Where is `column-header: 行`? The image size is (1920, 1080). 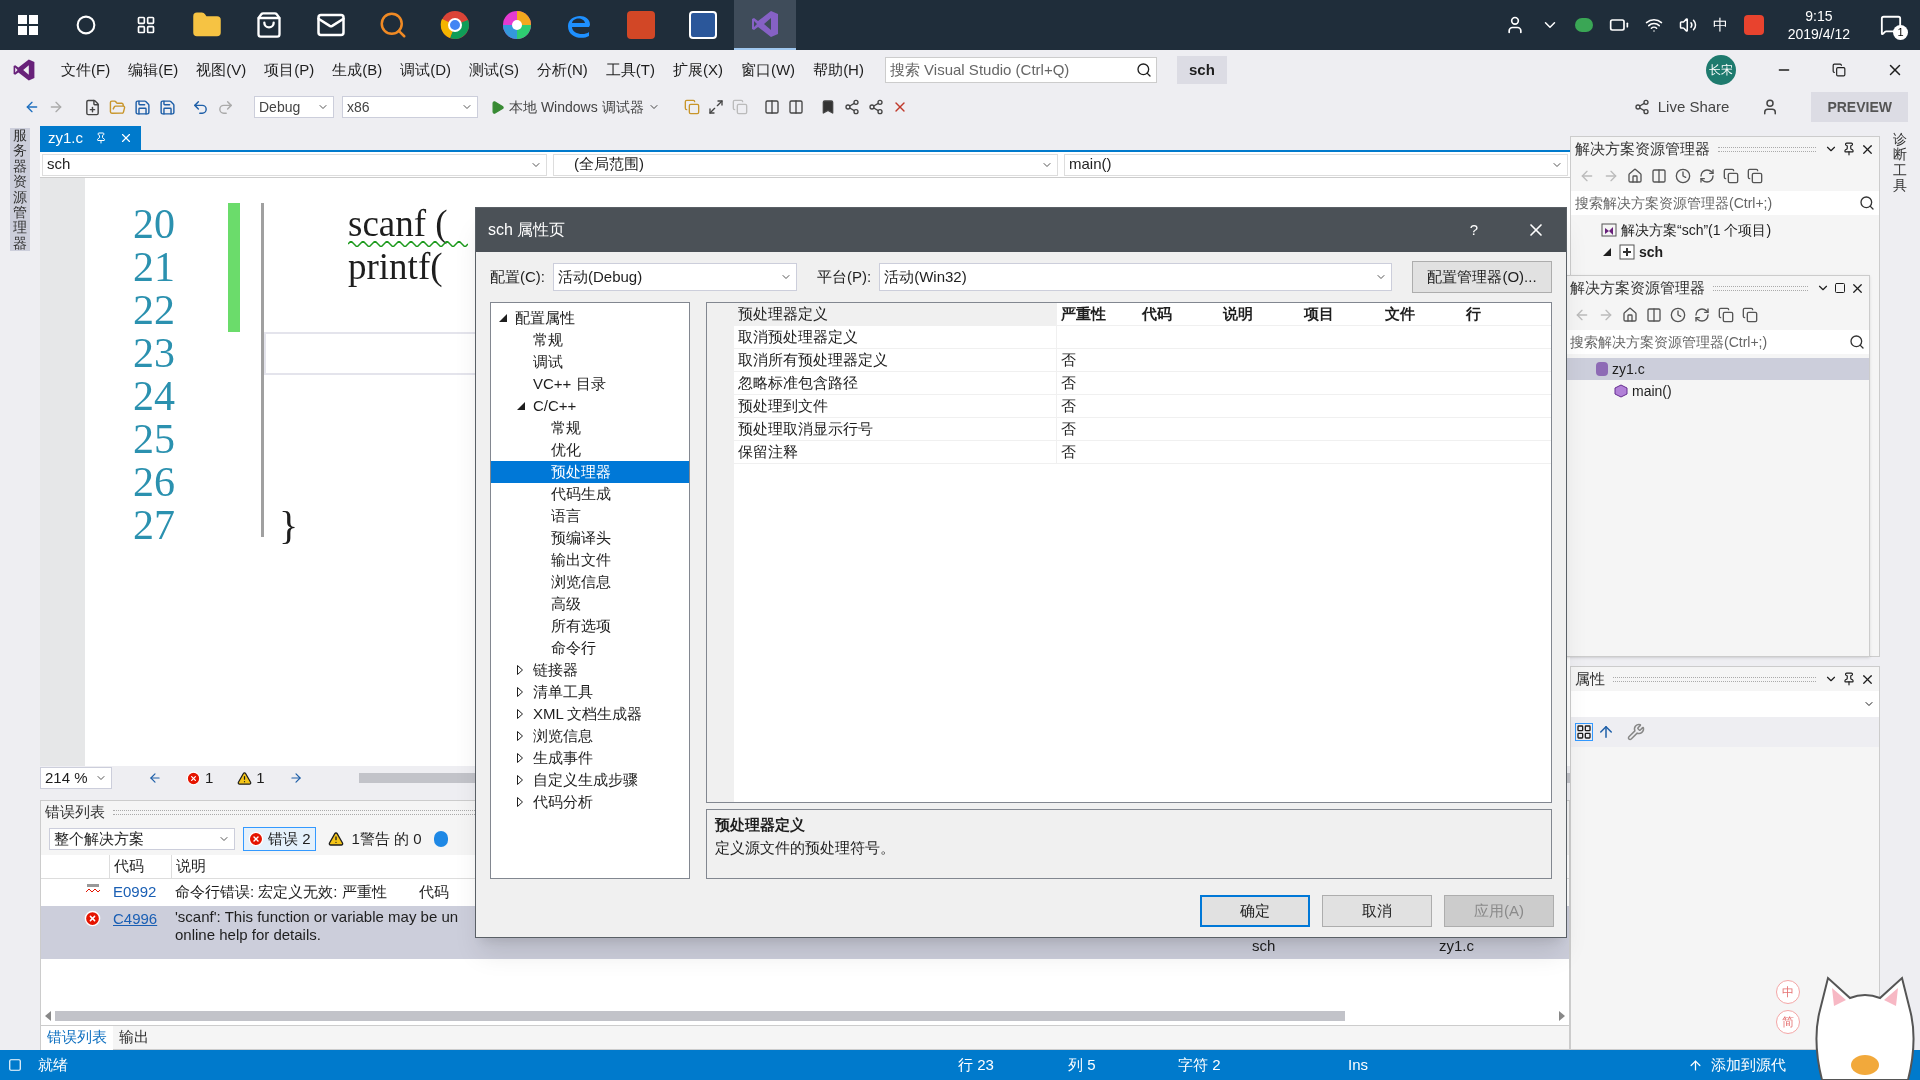 column-header: 行 is located at coordinates (1474, 313).